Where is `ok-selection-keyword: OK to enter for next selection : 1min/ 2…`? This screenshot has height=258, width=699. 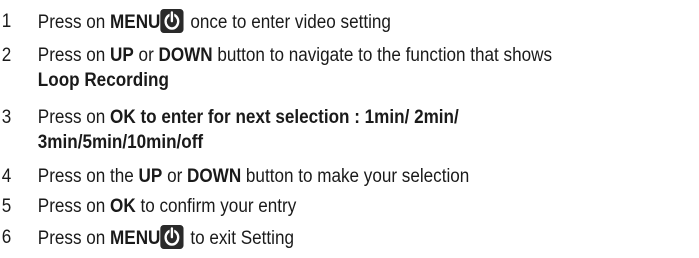 ok-selection-keyword: OK to enter for next selection : 1min/ 2… is located at coordinates (284, 117).